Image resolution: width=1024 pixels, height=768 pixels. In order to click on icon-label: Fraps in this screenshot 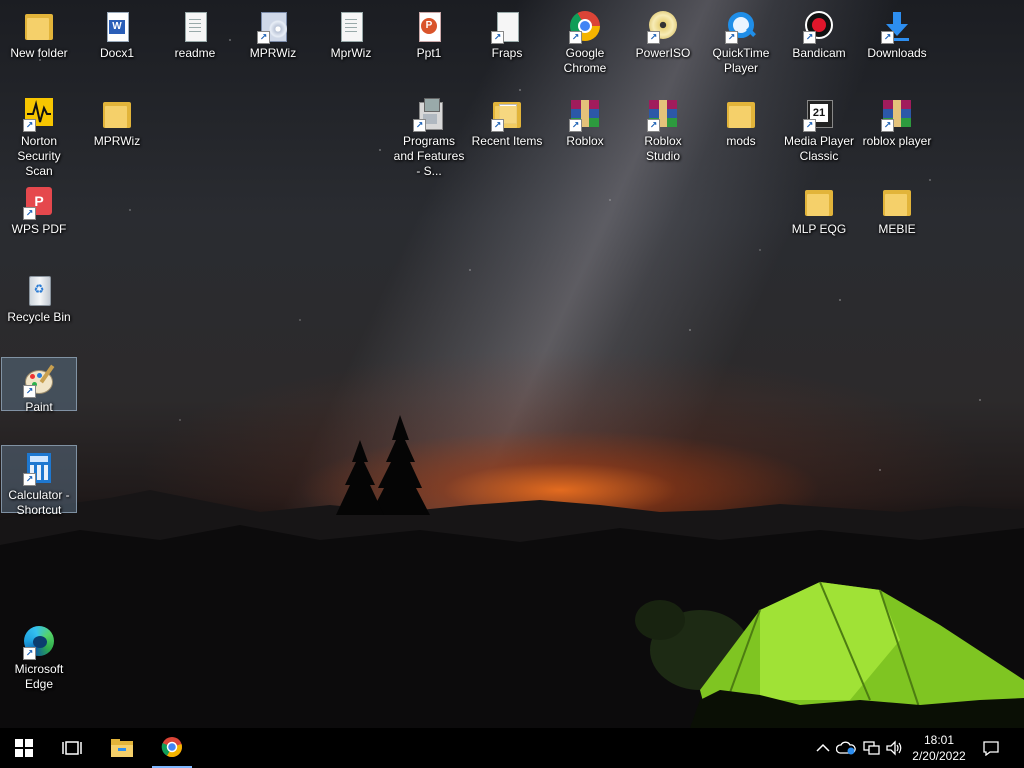, I will do `click(507, 53)`.